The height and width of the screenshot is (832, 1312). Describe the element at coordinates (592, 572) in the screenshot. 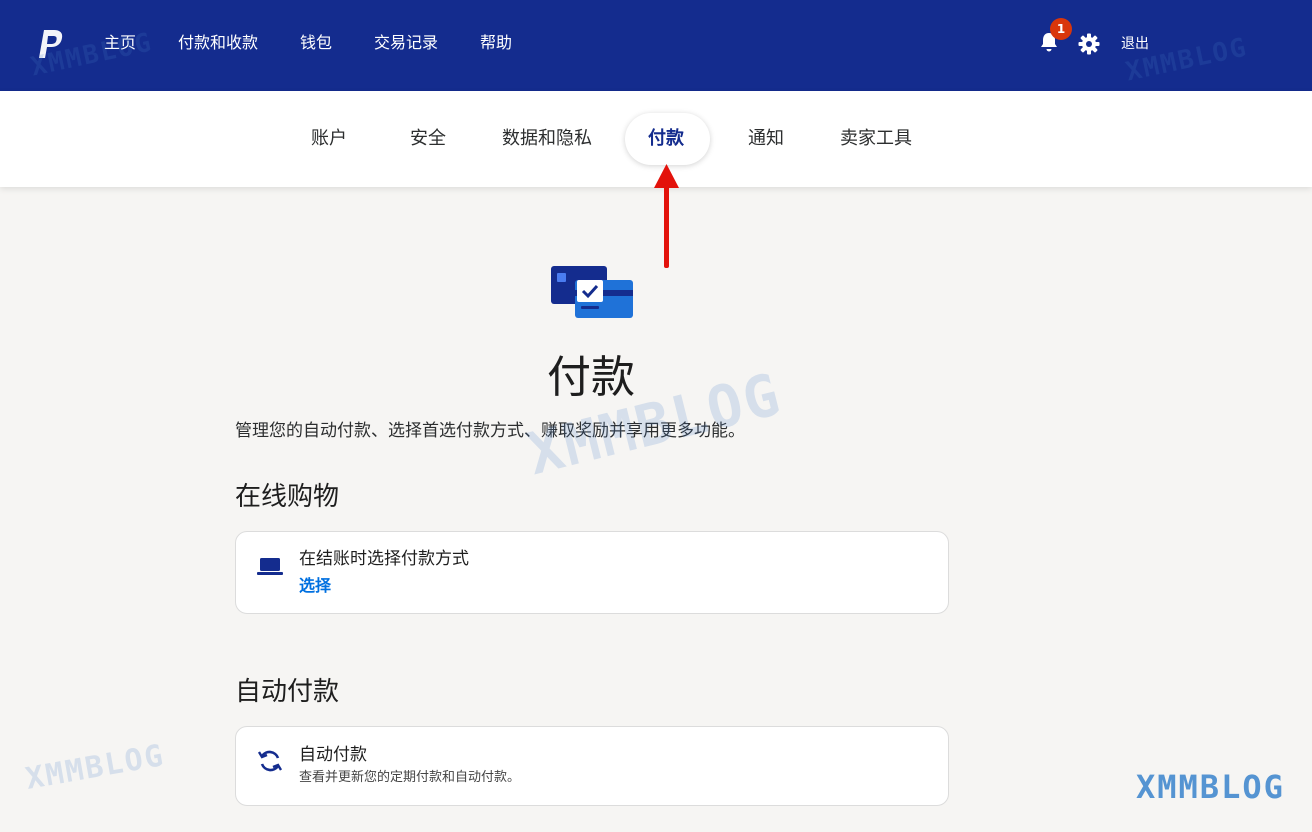

I see `choose-payment-method-card: 在结账时选择付款方式 选择` at that location.